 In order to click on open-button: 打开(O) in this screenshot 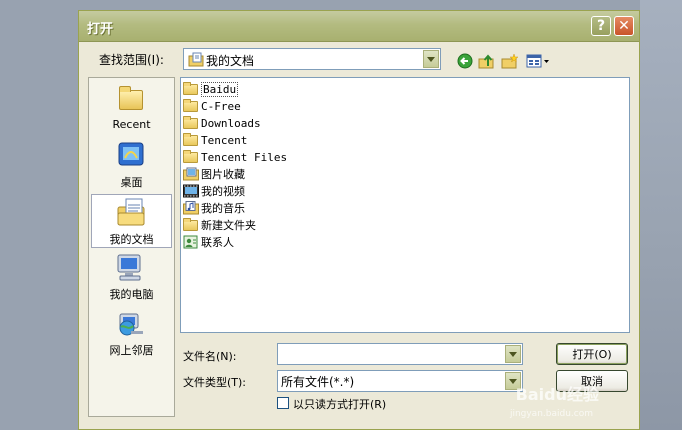, I will do `click(592, 354)`.